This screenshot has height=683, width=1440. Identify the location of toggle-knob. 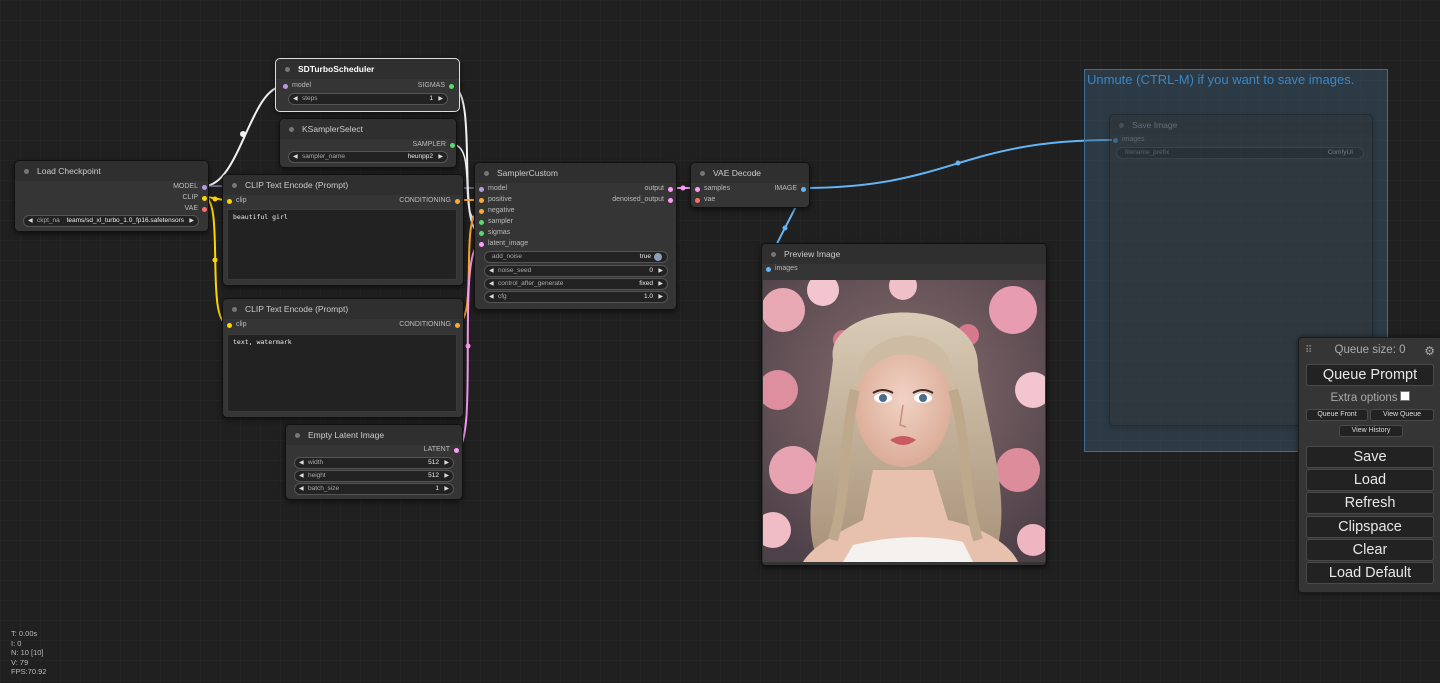
(658, 257).